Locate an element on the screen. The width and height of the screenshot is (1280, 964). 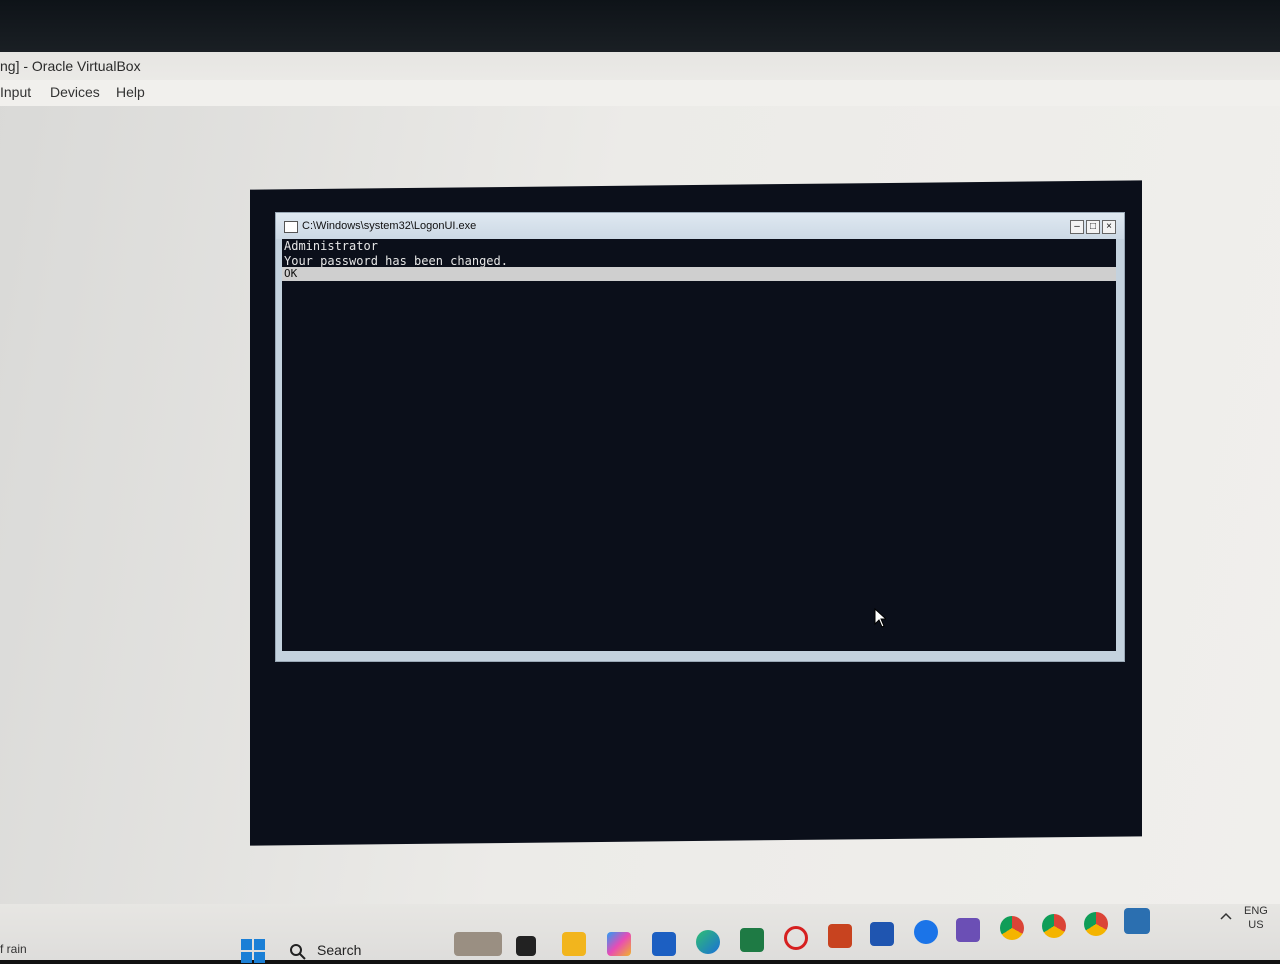
weather-text: f rain is located at coordinates (13, 949).